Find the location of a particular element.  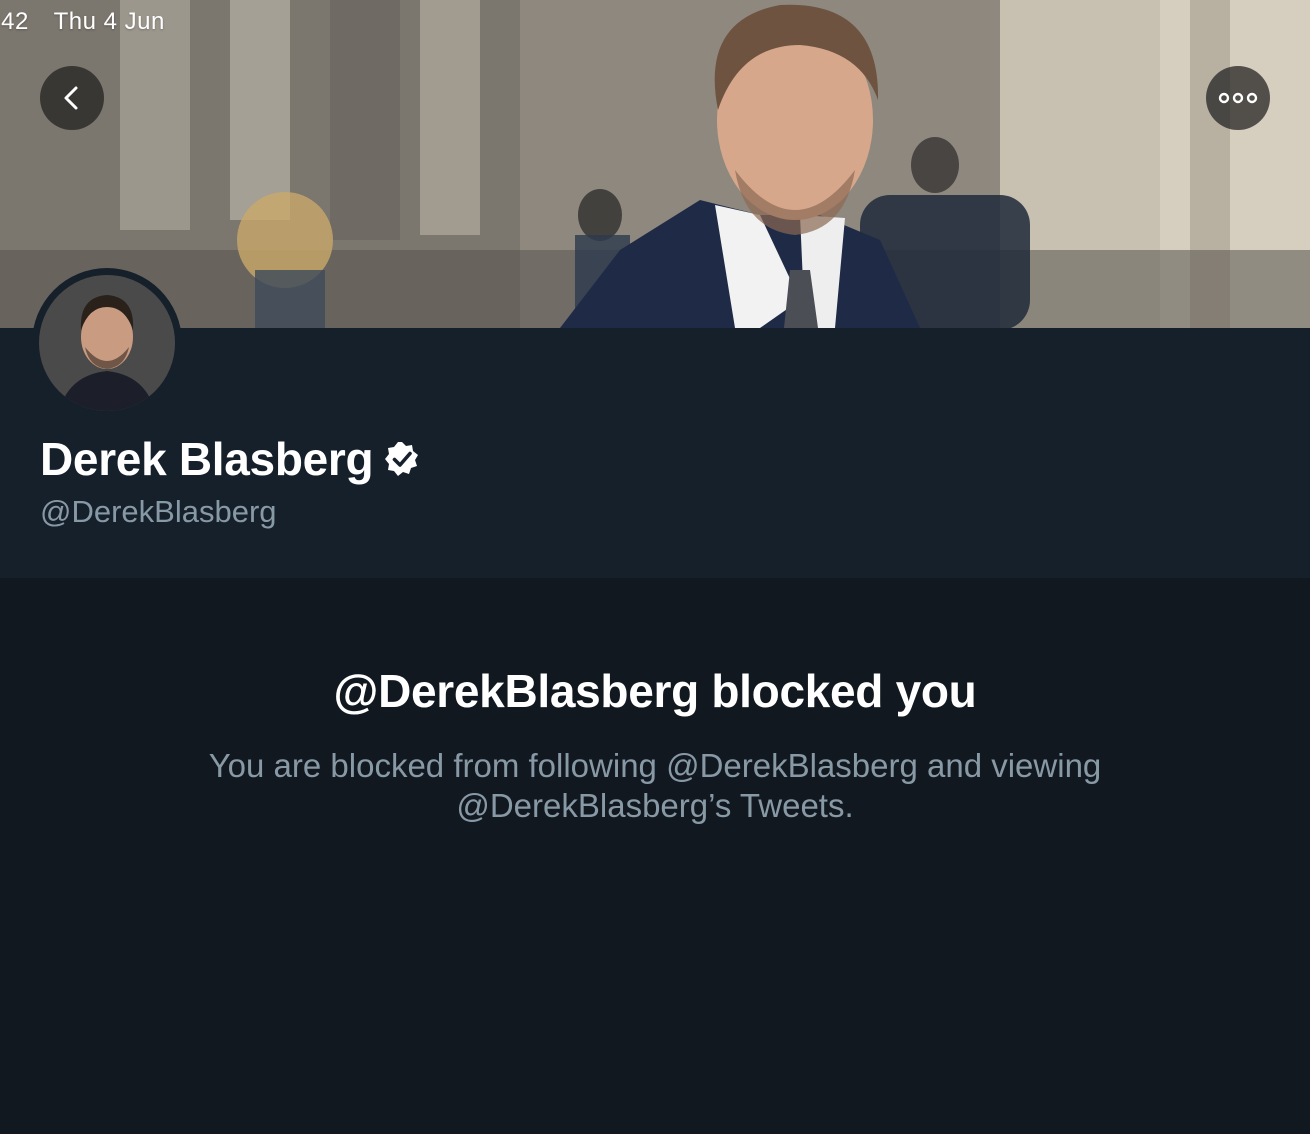

profile-handle: @DerekBlasberg is located at coordinates (158, 511).